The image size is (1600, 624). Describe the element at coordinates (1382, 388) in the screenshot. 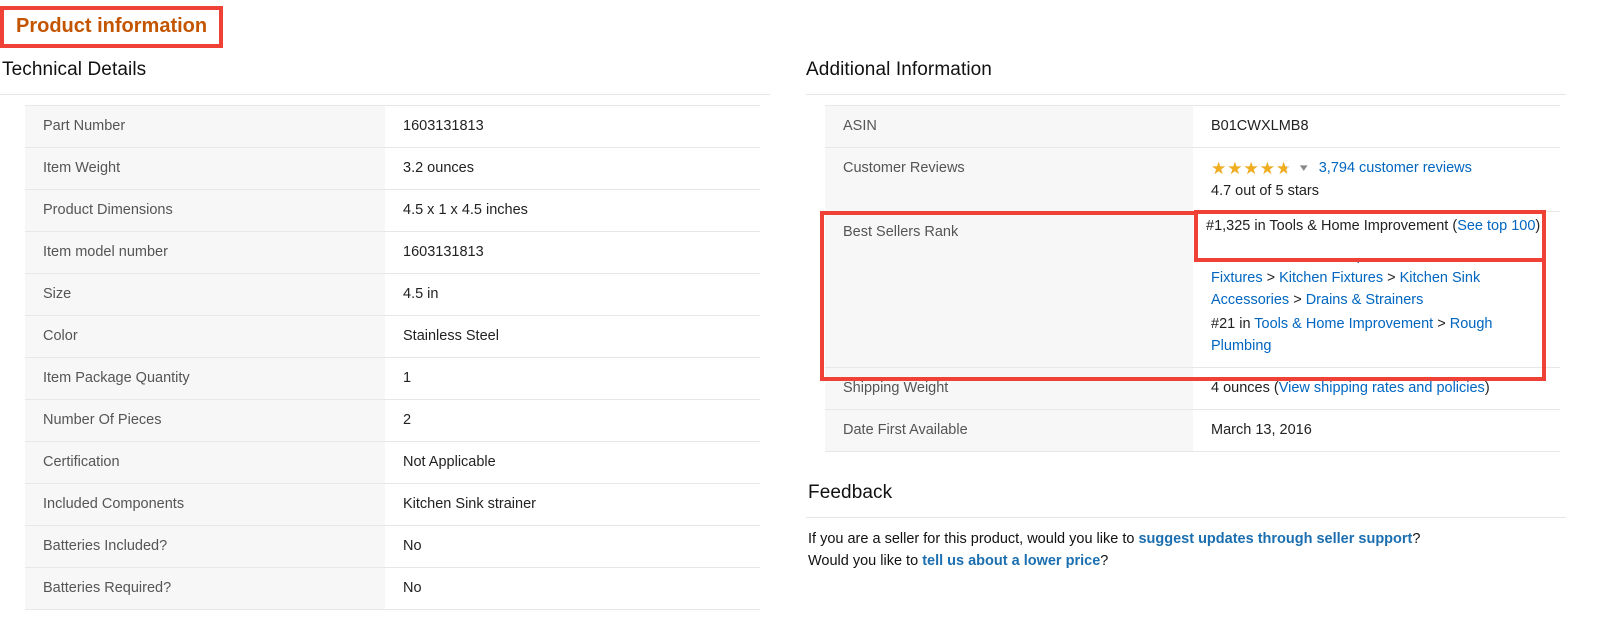

I see `shipping-rates-link: View shipping rates and policies` at that location.